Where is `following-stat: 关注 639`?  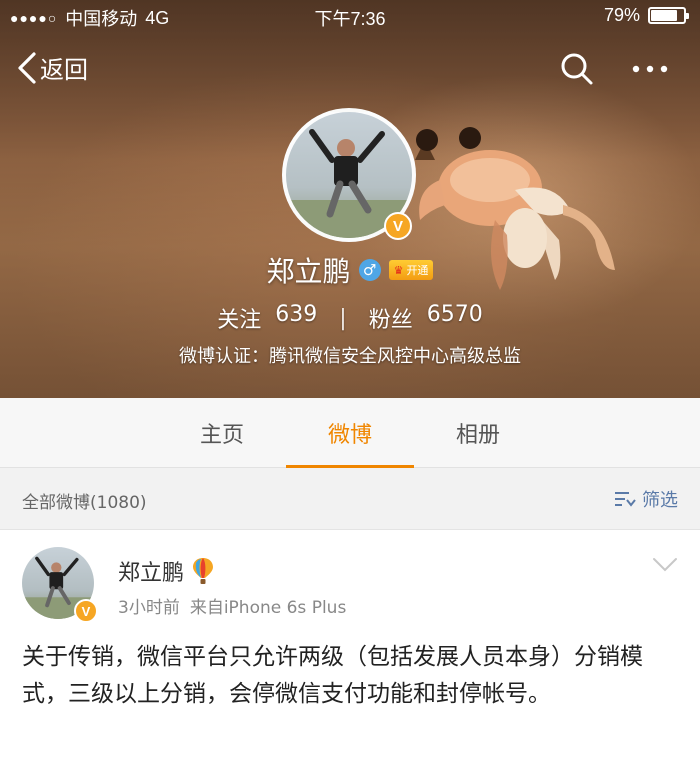 following-stat: 关注 639 is located at coordinates (267, 318).